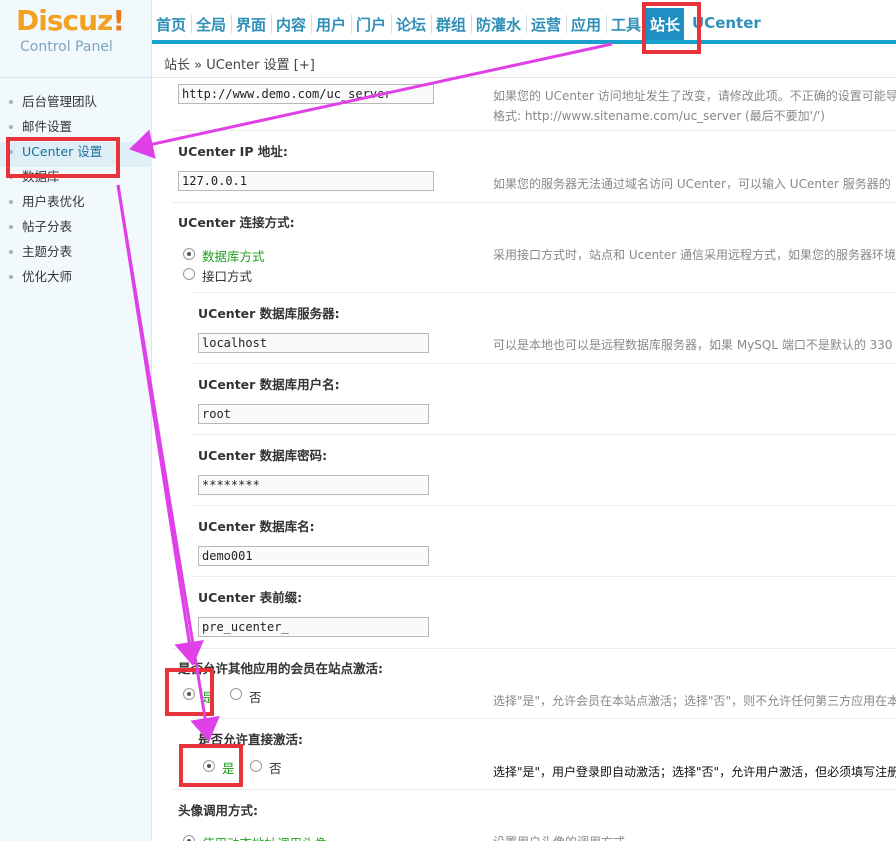  Describe the element at coordinates (76, 204) in the screenshot. I see `sidebar-item-user-table: 用户表优化` at that location.